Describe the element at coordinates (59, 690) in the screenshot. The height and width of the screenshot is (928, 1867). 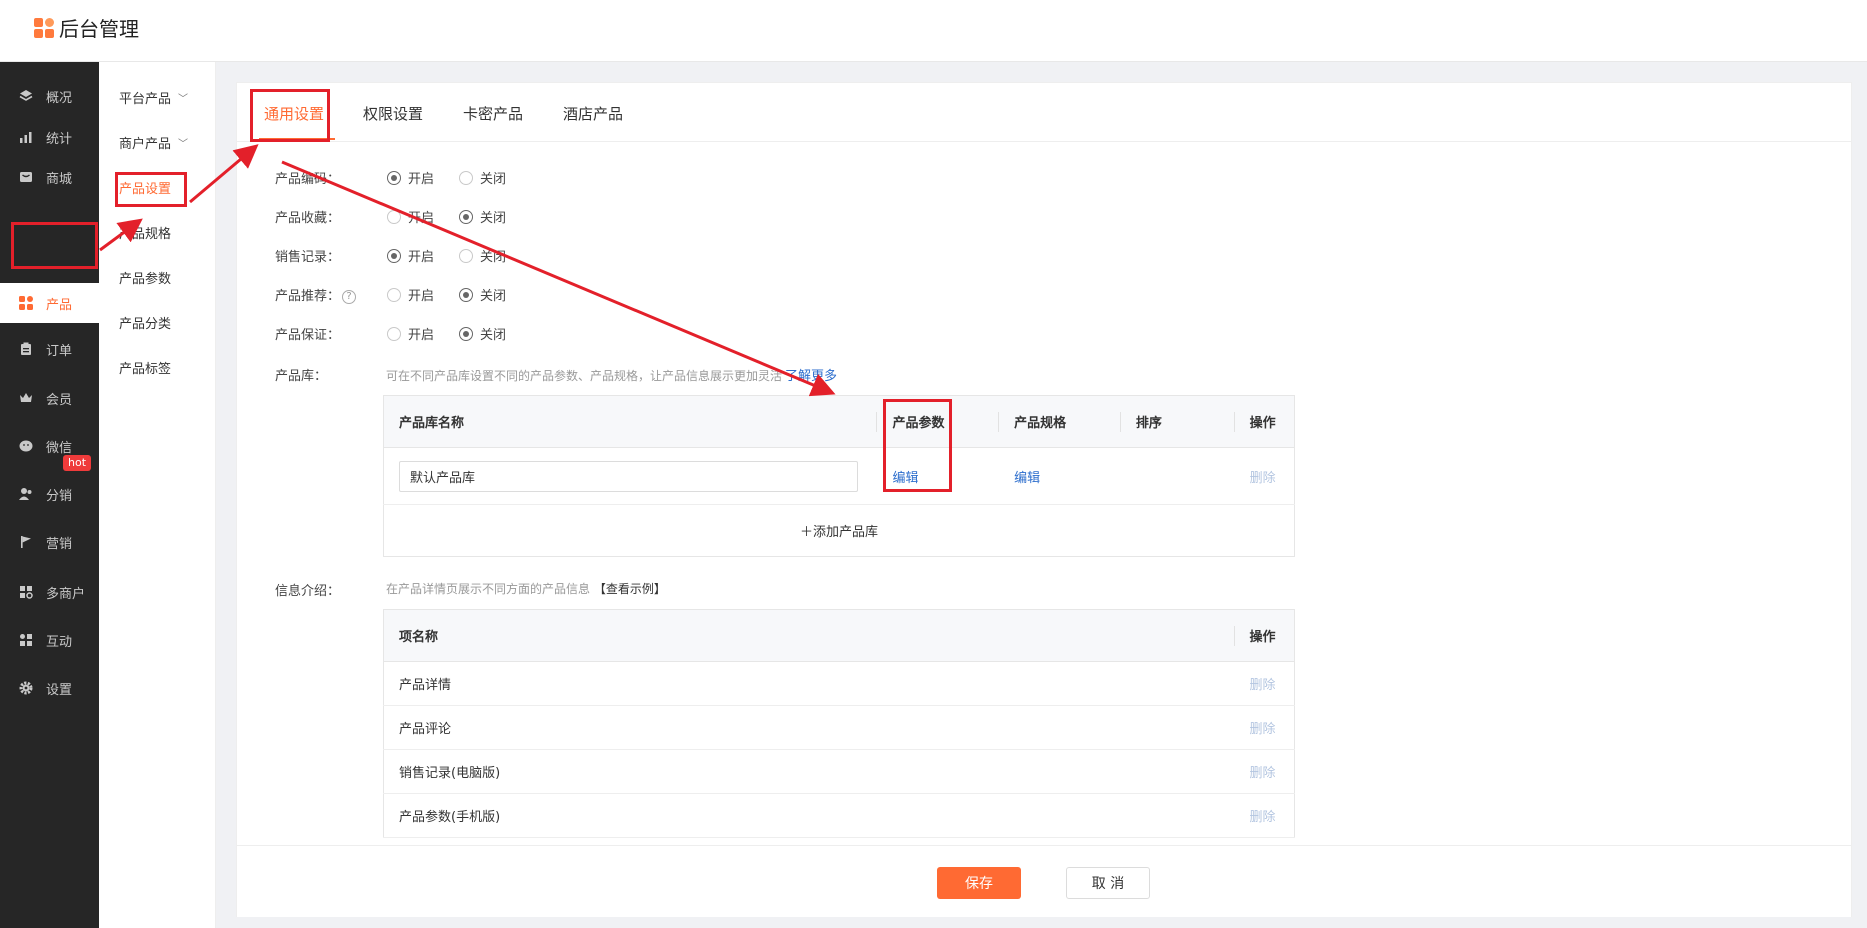
I see `sidebar-item-label: 设置` at that location.